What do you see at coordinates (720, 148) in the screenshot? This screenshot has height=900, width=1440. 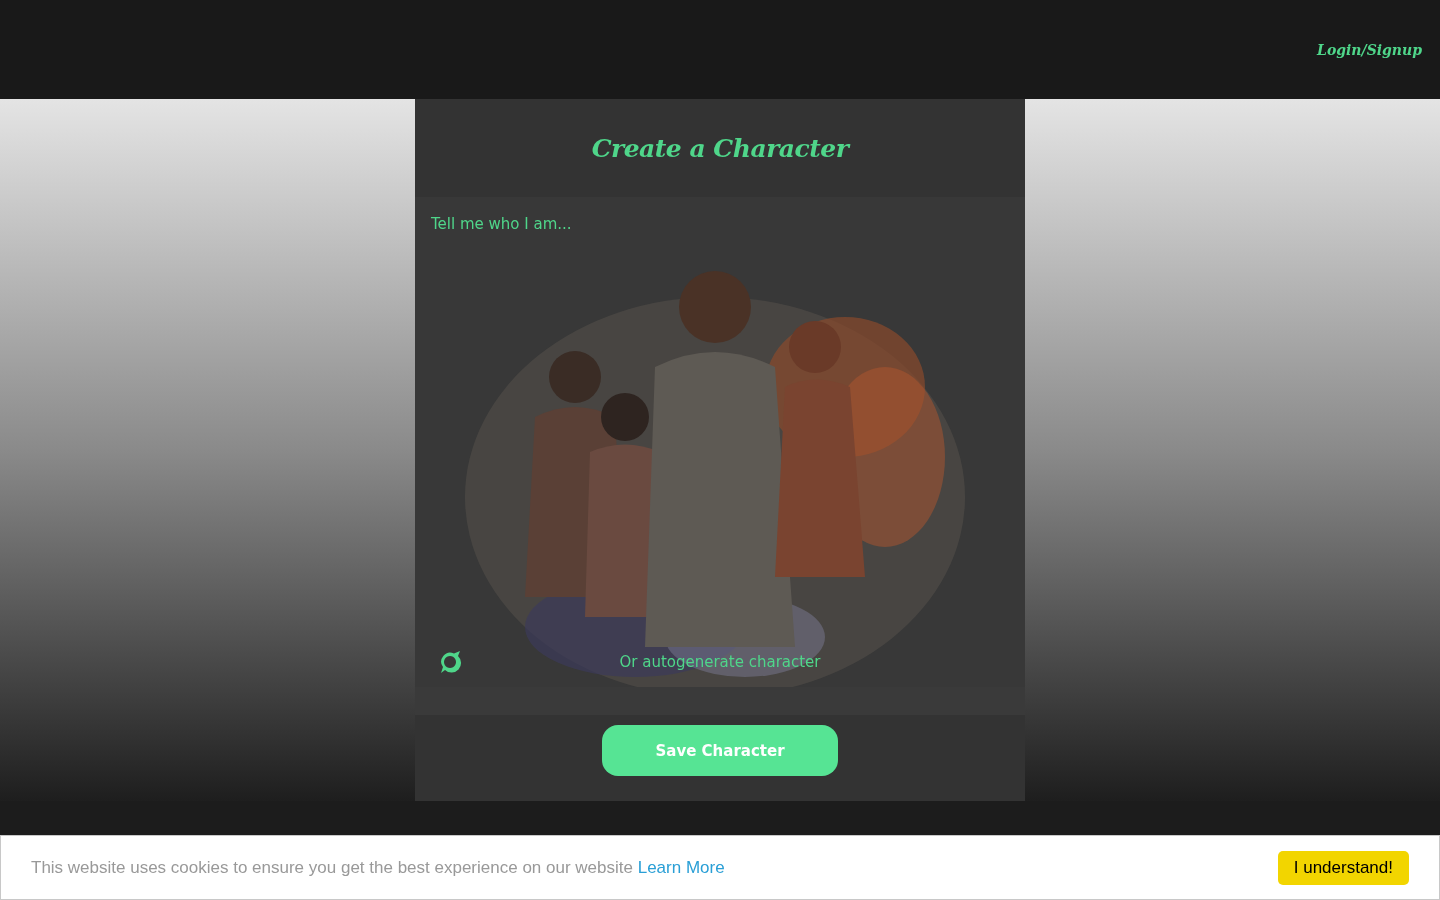 I see `page-title: Create a Character` at bounding box center [720, 148].